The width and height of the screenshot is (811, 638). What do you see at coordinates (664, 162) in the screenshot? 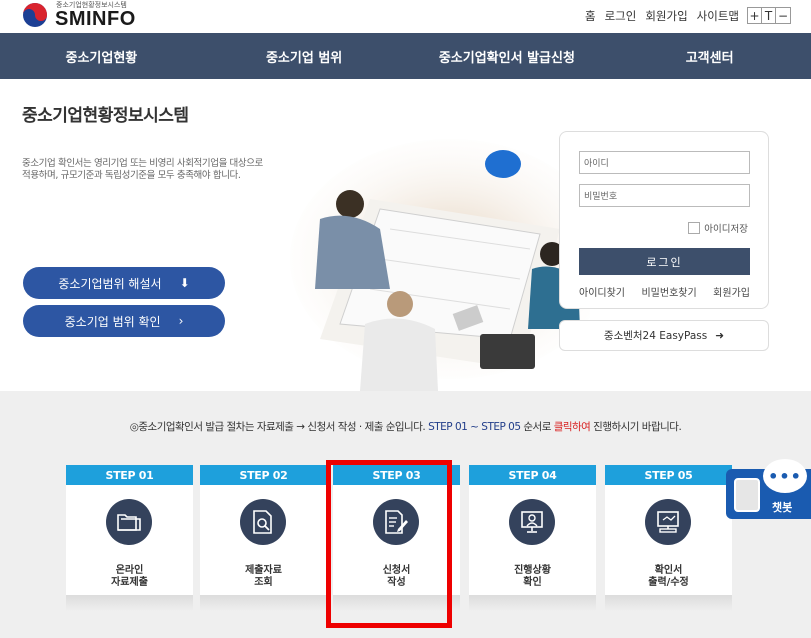
I see `username-input: 아이디` at bounding box center [664, 162].